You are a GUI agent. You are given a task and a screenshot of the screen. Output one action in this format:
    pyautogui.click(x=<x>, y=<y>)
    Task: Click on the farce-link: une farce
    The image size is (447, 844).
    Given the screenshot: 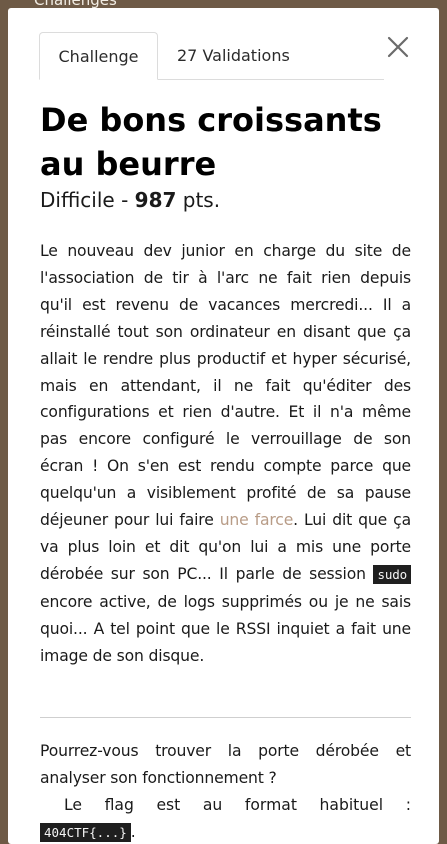 What is the action you would take?
    pyautogui.click(x=257, y=520)
    